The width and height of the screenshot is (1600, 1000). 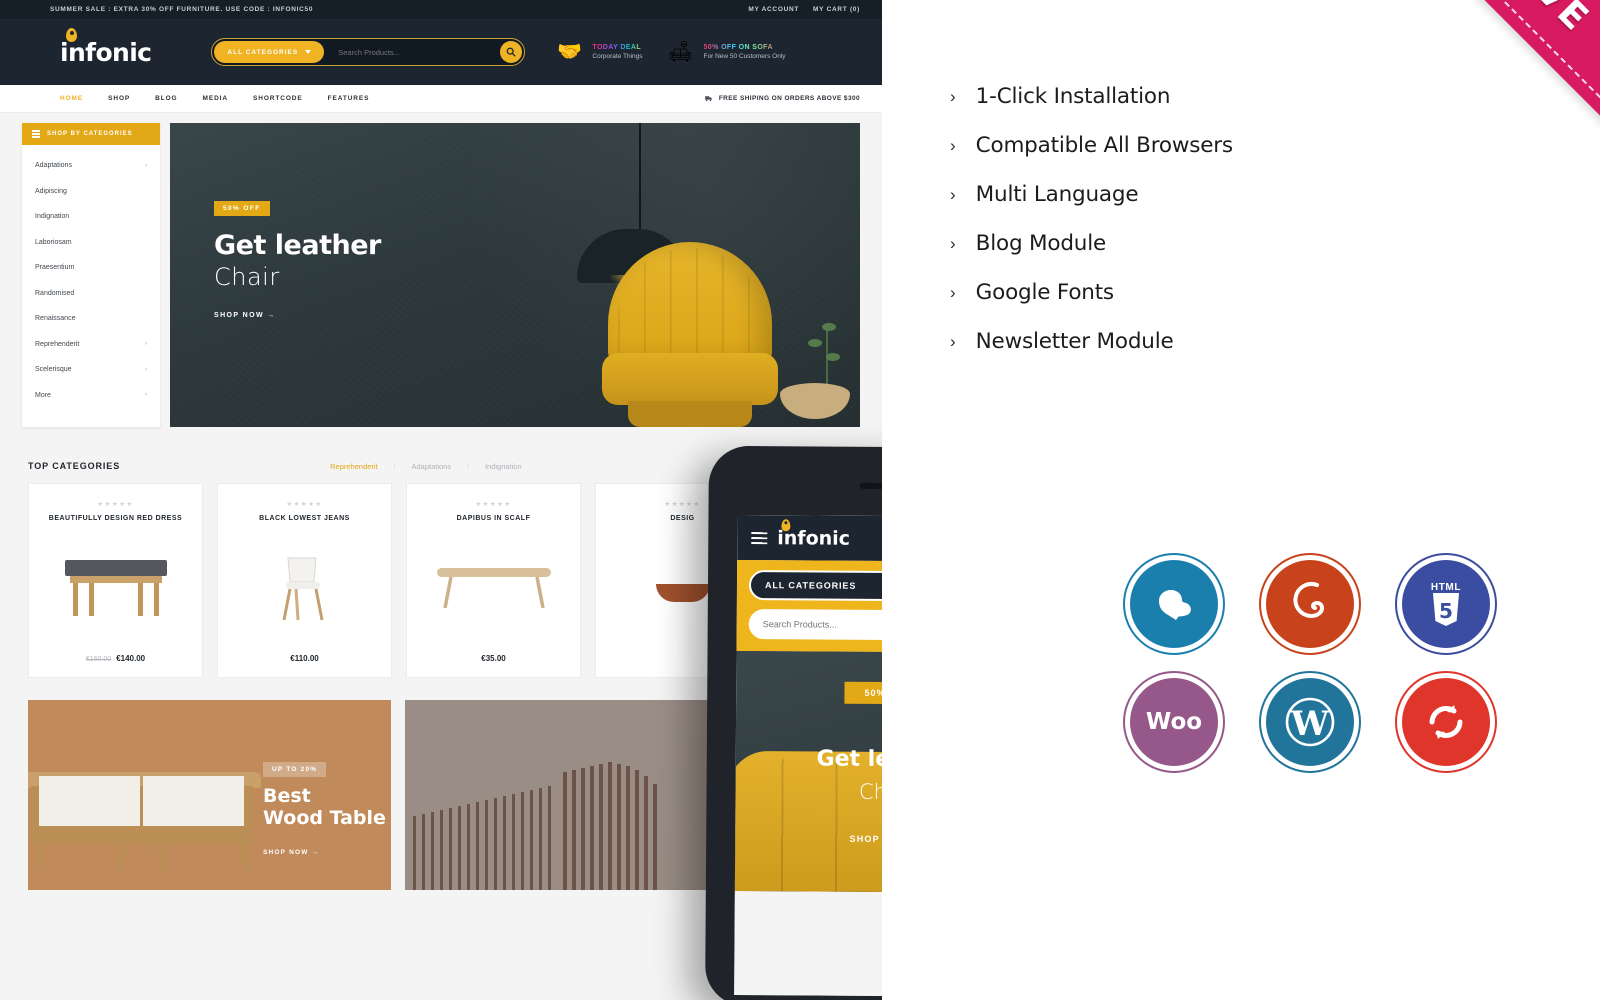 What do you see at coordinates (215, 98) in the screenshot?
I see `nav-item-media: MEDIA` at bounding box center [215, 98].